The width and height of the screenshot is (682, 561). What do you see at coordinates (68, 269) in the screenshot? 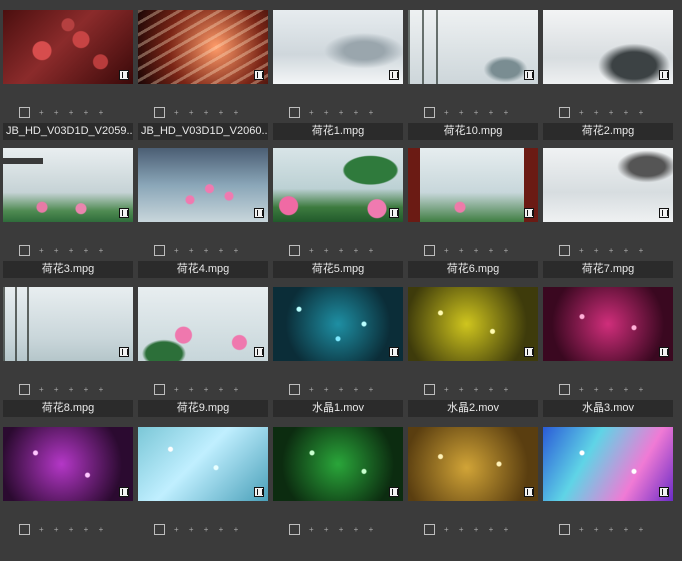
I see `clip-filename: 荷花3.mpg` at bounding box center [68, 269].